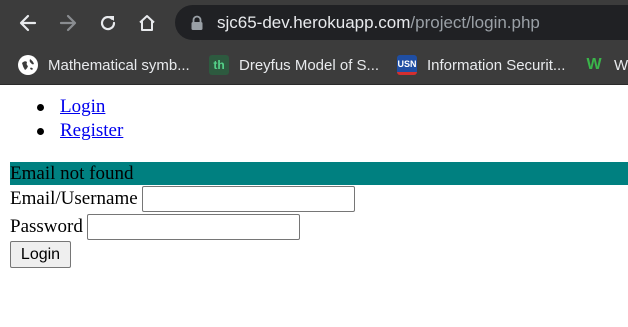  Describe the element at coordinates (248, 198) in the screenshot. I see `email-field` at that location.